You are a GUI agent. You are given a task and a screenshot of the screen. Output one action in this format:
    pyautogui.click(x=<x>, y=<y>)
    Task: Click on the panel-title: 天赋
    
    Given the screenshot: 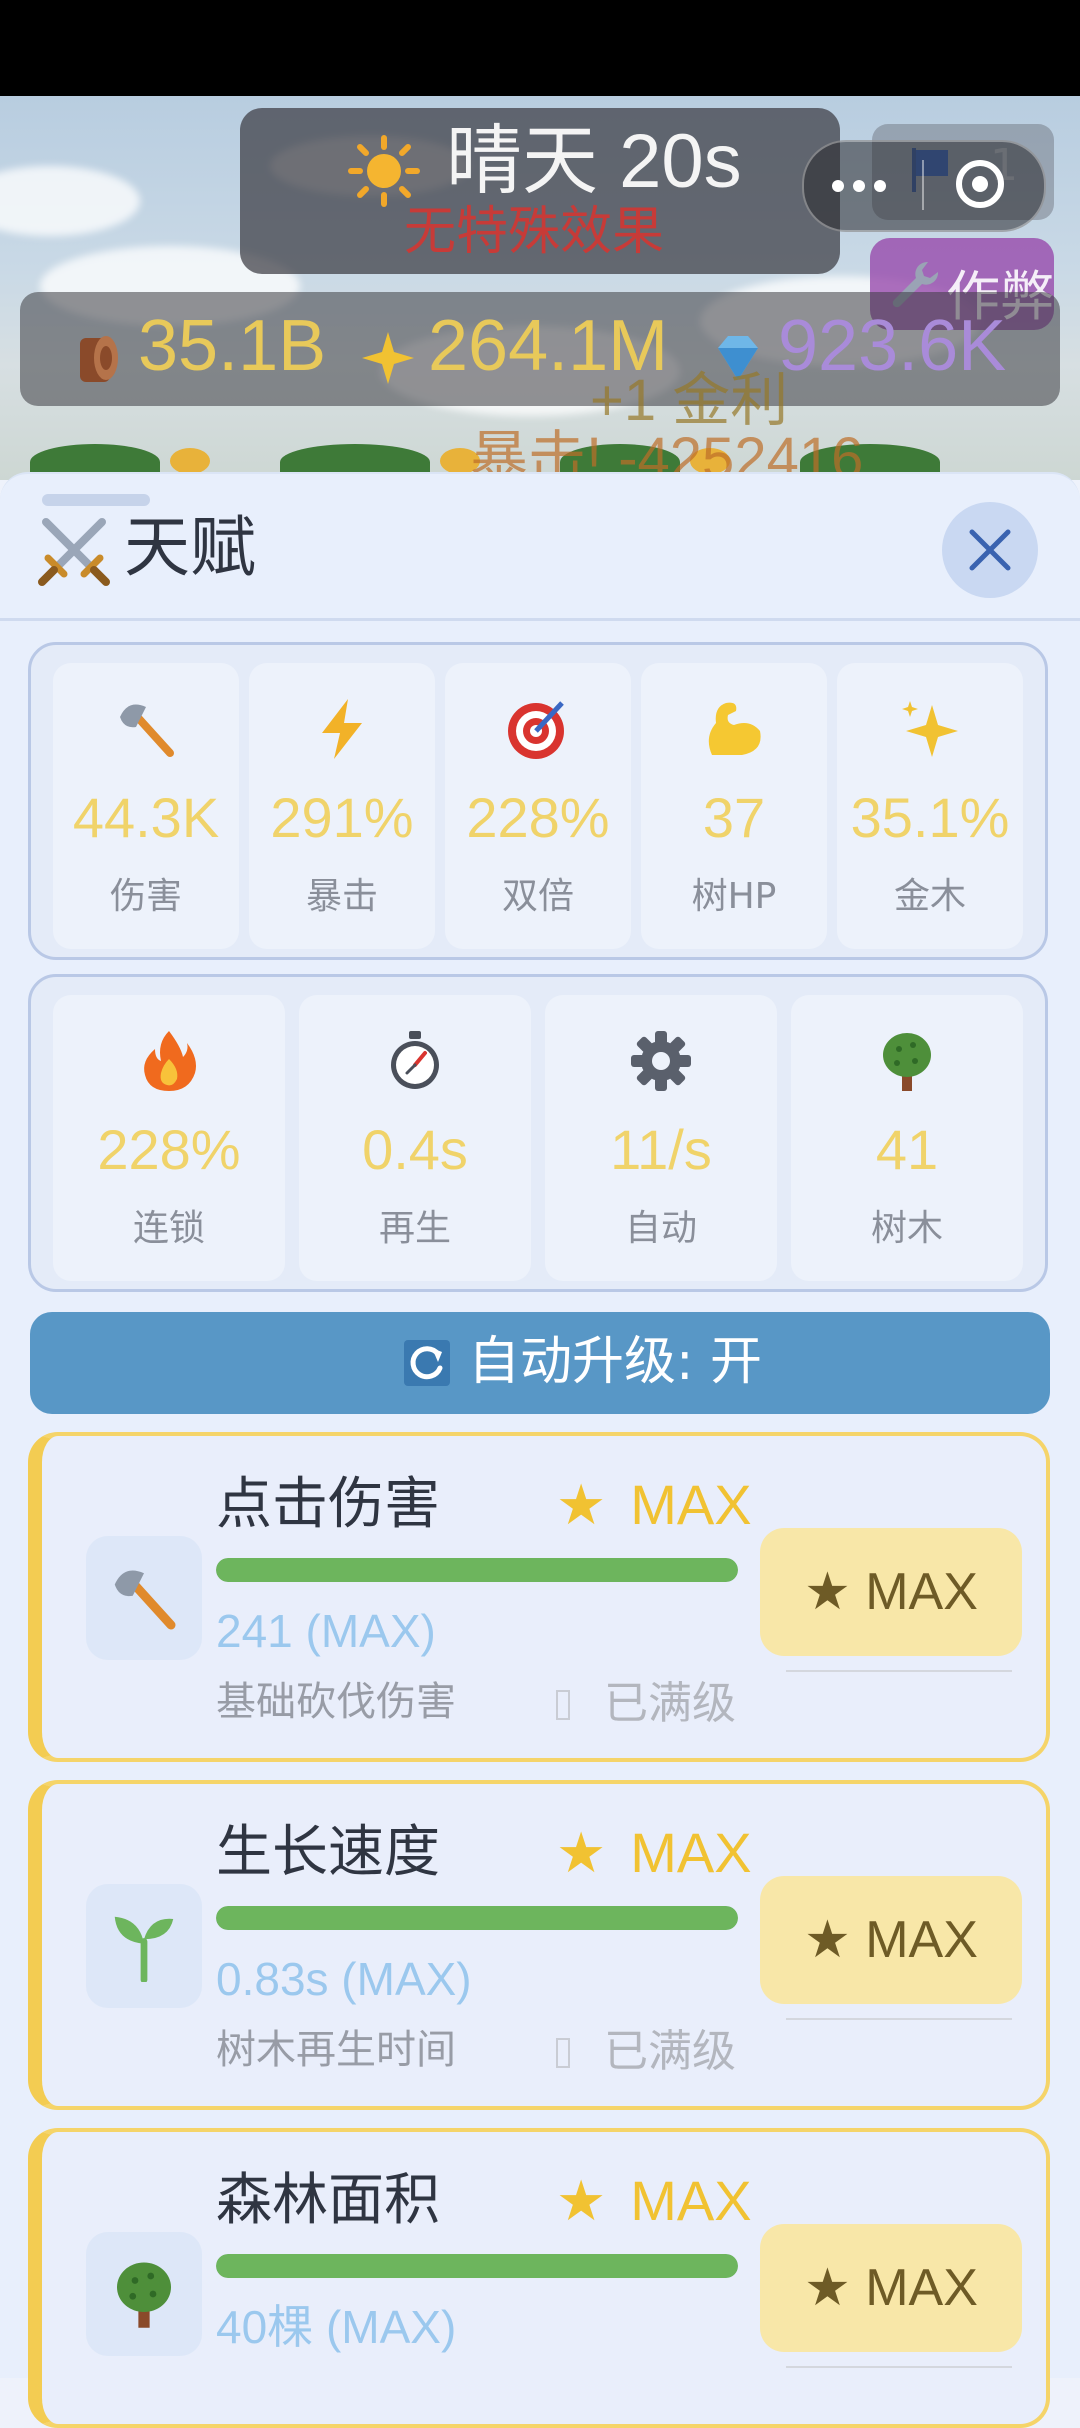 What is the action you would take?
    pyautogui.click(x=190, y=547)
    